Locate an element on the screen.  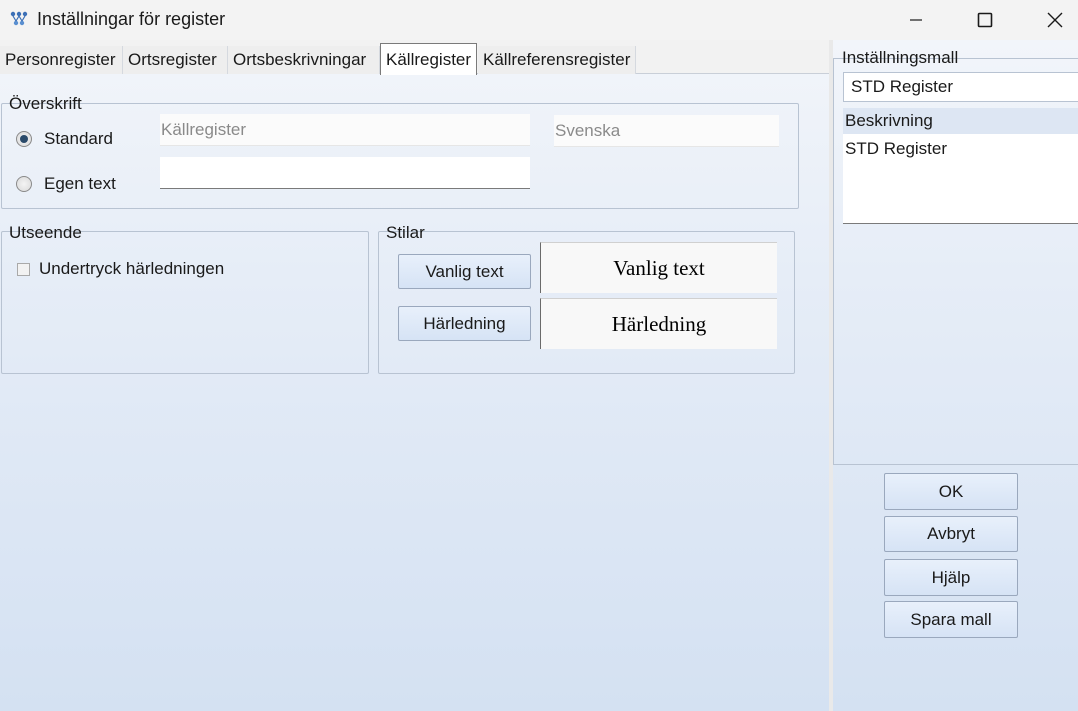
description-text: STD Register is located at coordinates (960, 179).